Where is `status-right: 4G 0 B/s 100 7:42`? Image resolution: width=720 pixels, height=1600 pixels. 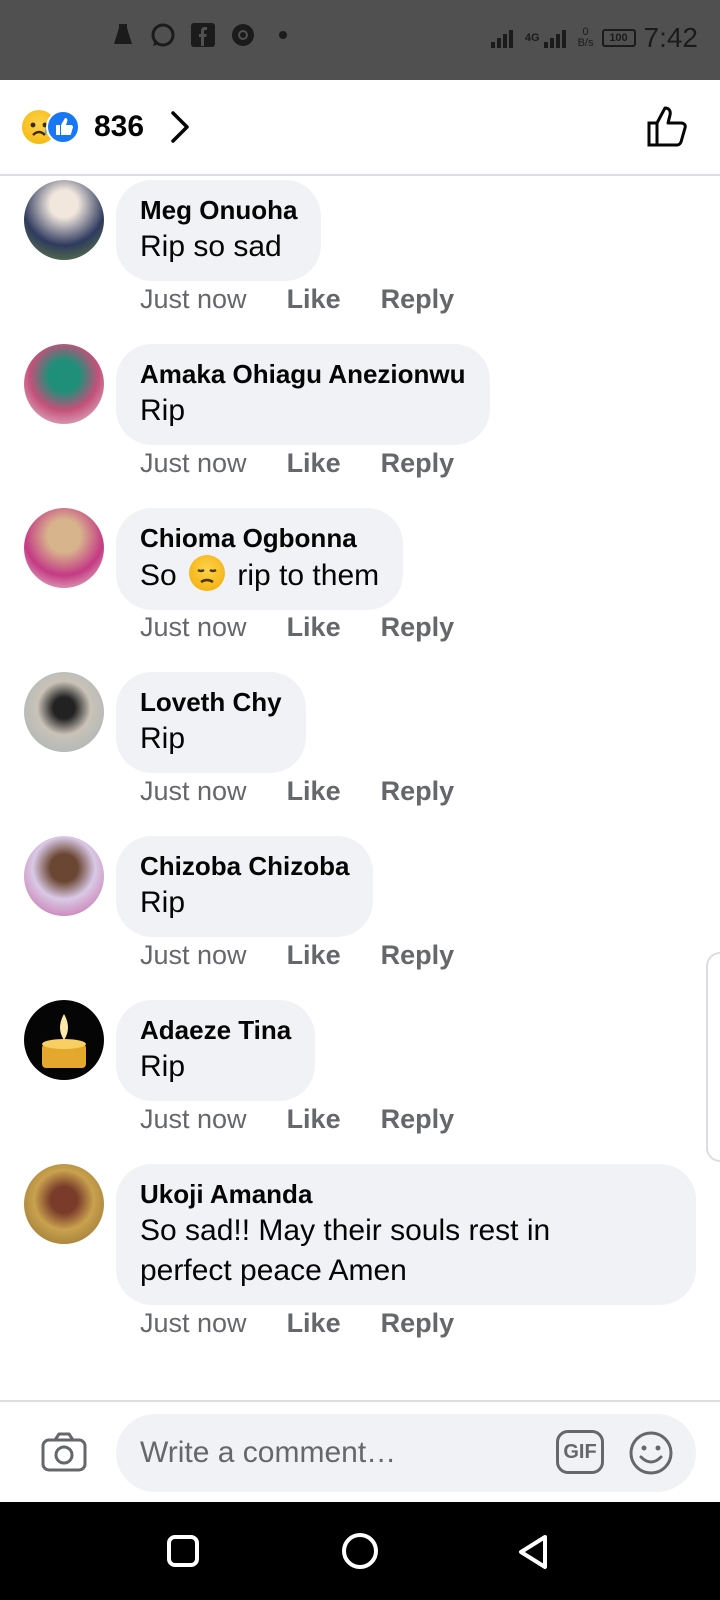 status-right: 4G 0 B/s 100 7:42 is located at coordinates (593, 38).